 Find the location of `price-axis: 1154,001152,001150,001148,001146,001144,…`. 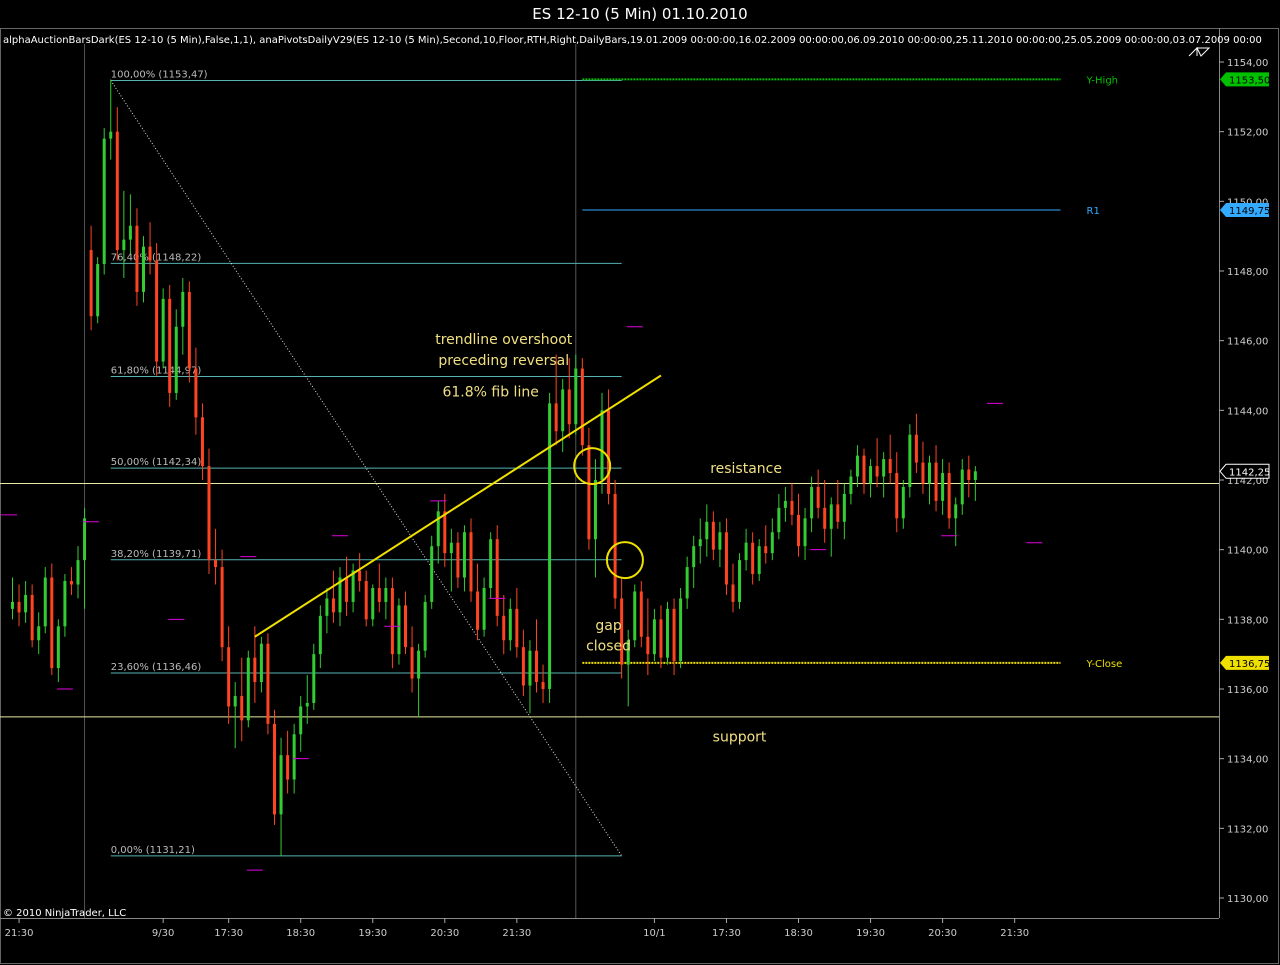

price-axis: 1154,001152,001150,001148,001146,001144,… is located at coordinates (1244, 481).